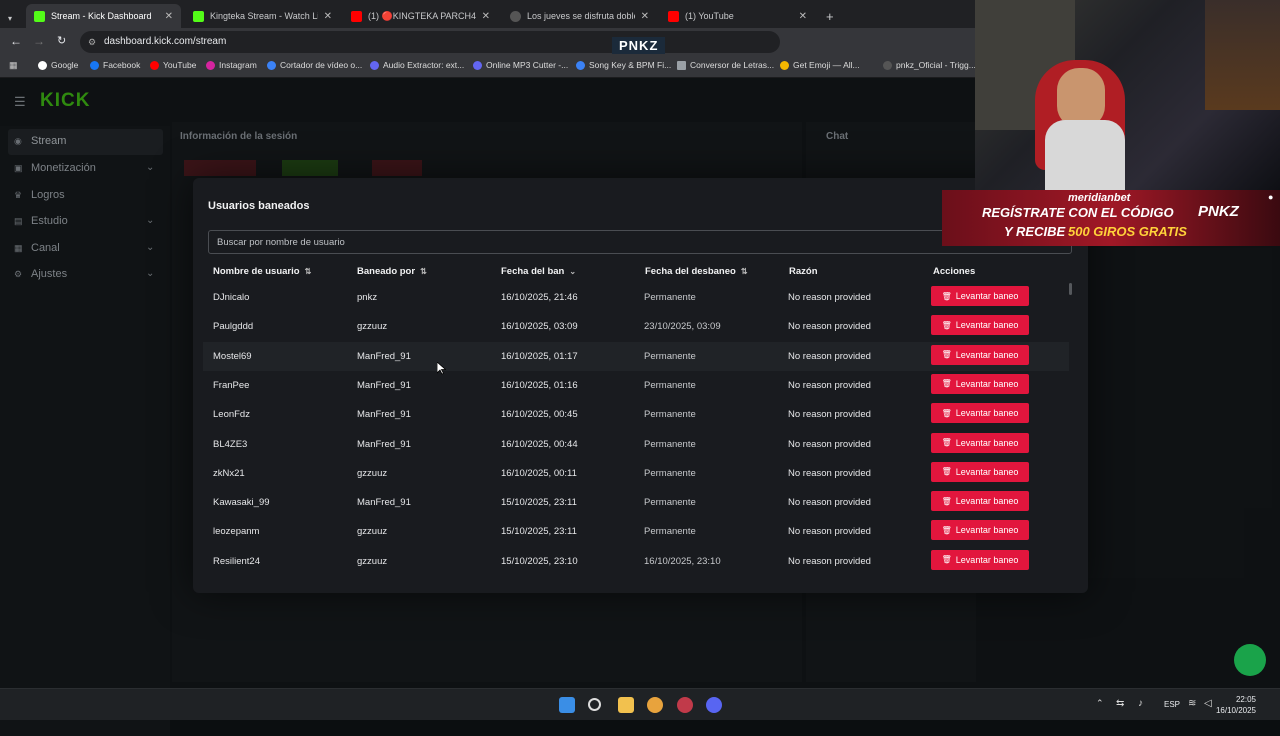 This screenshot has height=736, width=1280. What do you see at coordinates (837, 136) in the screenshot?
I see `chat-title: Chat` at bounding box center [837, 136].